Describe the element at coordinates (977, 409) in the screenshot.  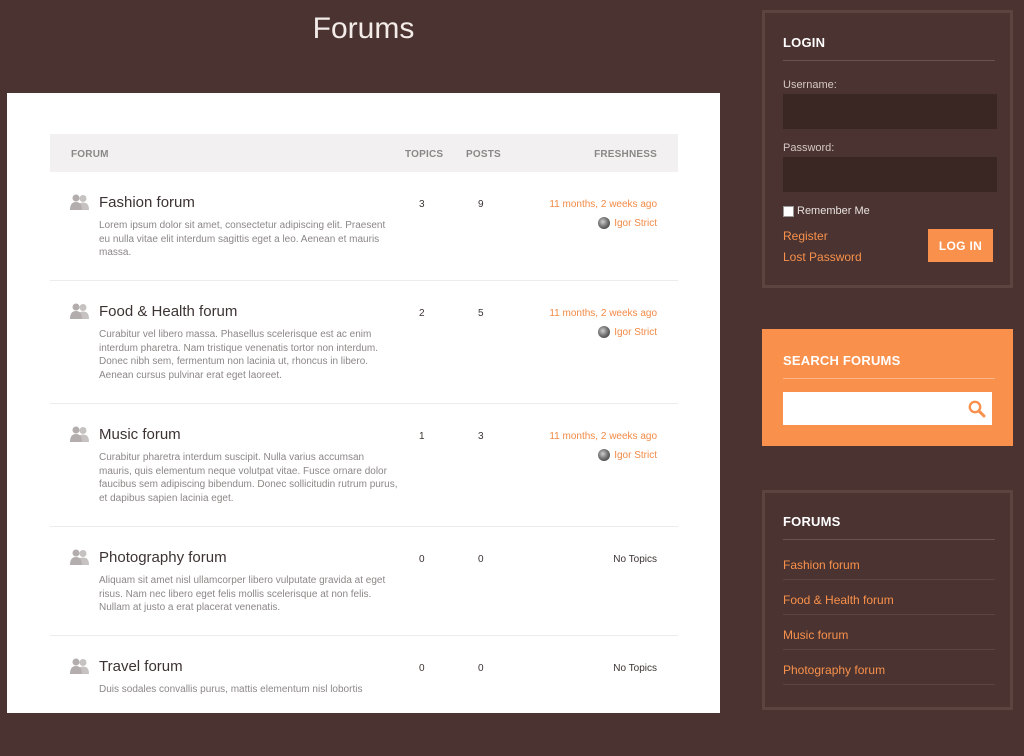
I see `search-icon` at that location.